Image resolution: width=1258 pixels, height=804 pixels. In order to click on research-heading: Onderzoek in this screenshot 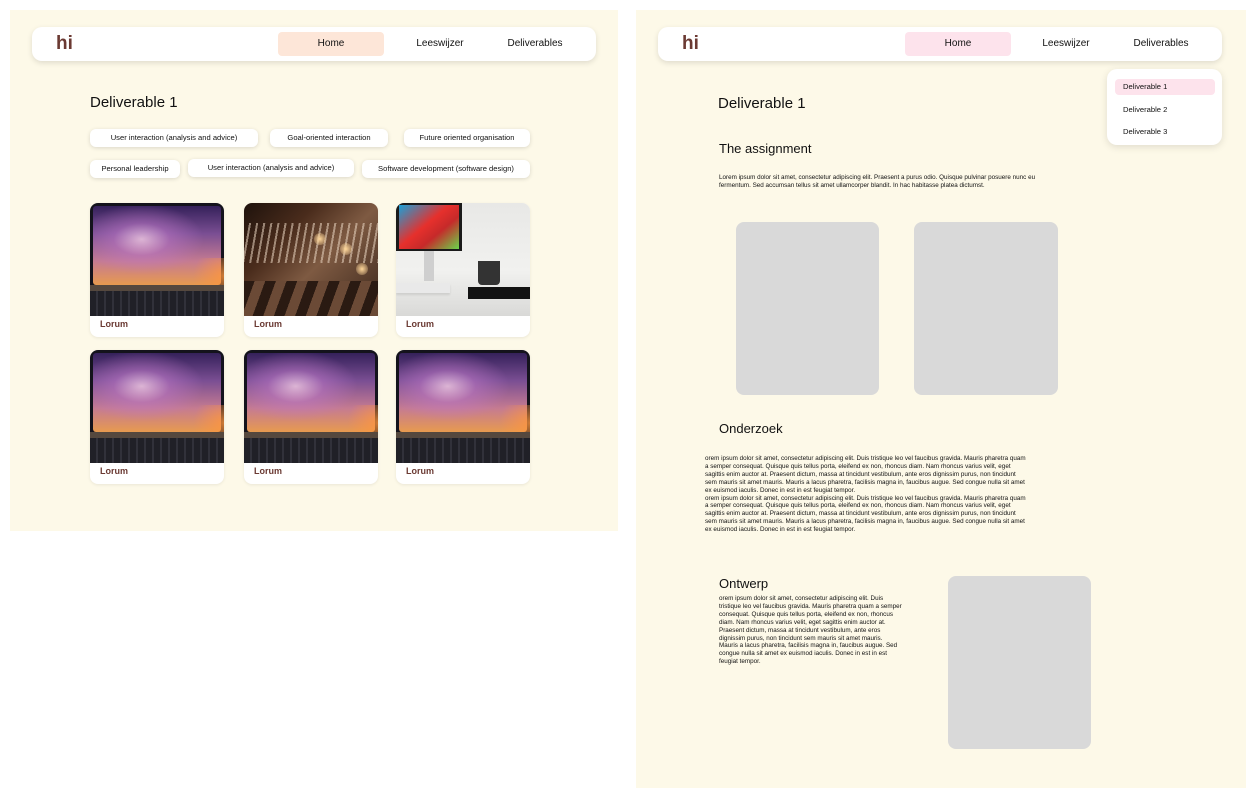, I will do `click(751, 428)`.